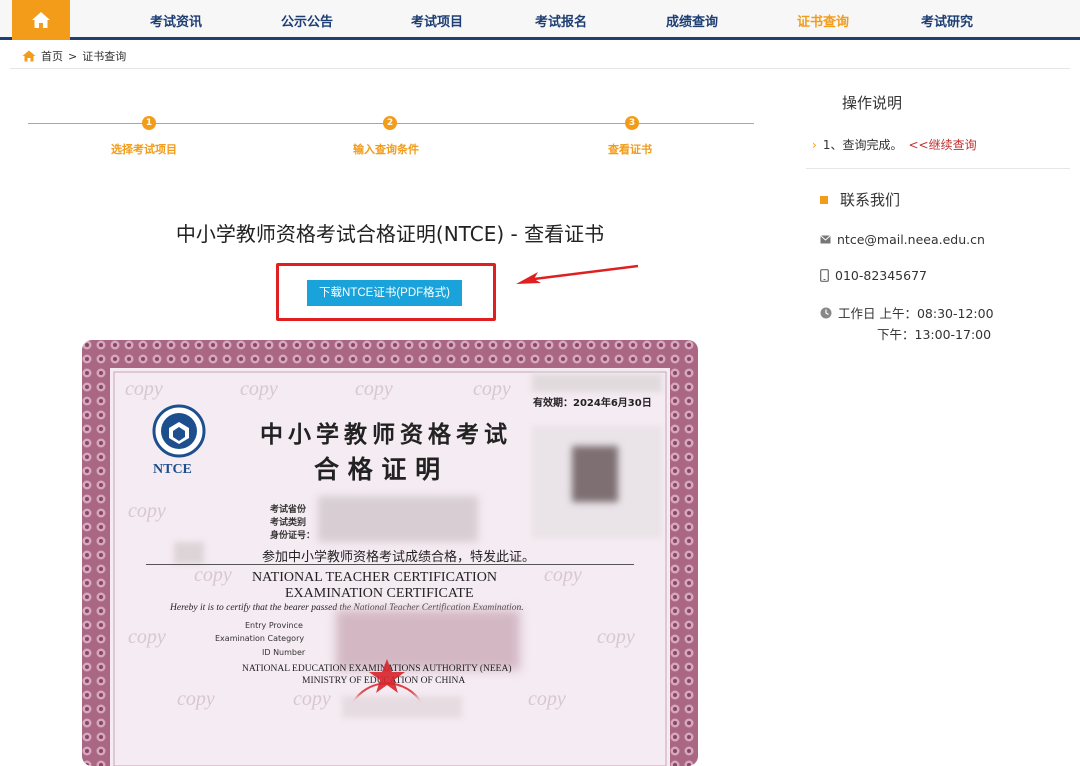 This screenshot has width=1080, height=766. I want to click on step-2-dot: 2, so click(390, 123).